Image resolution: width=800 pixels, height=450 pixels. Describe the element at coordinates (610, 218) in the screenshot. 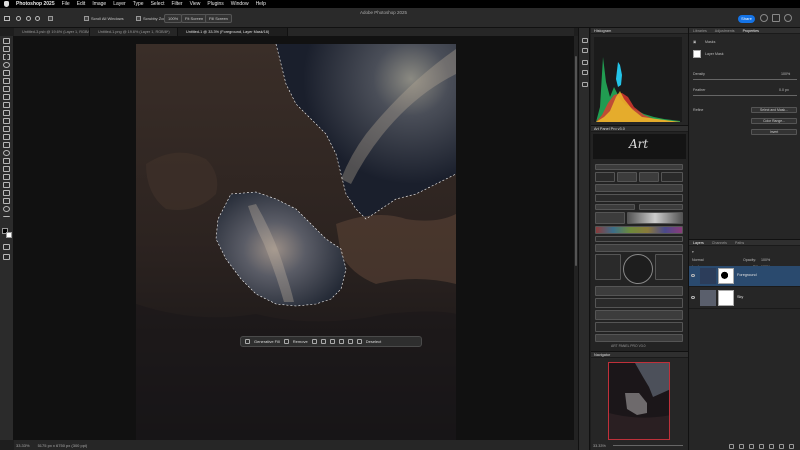

I see `art-number-row` at that location.